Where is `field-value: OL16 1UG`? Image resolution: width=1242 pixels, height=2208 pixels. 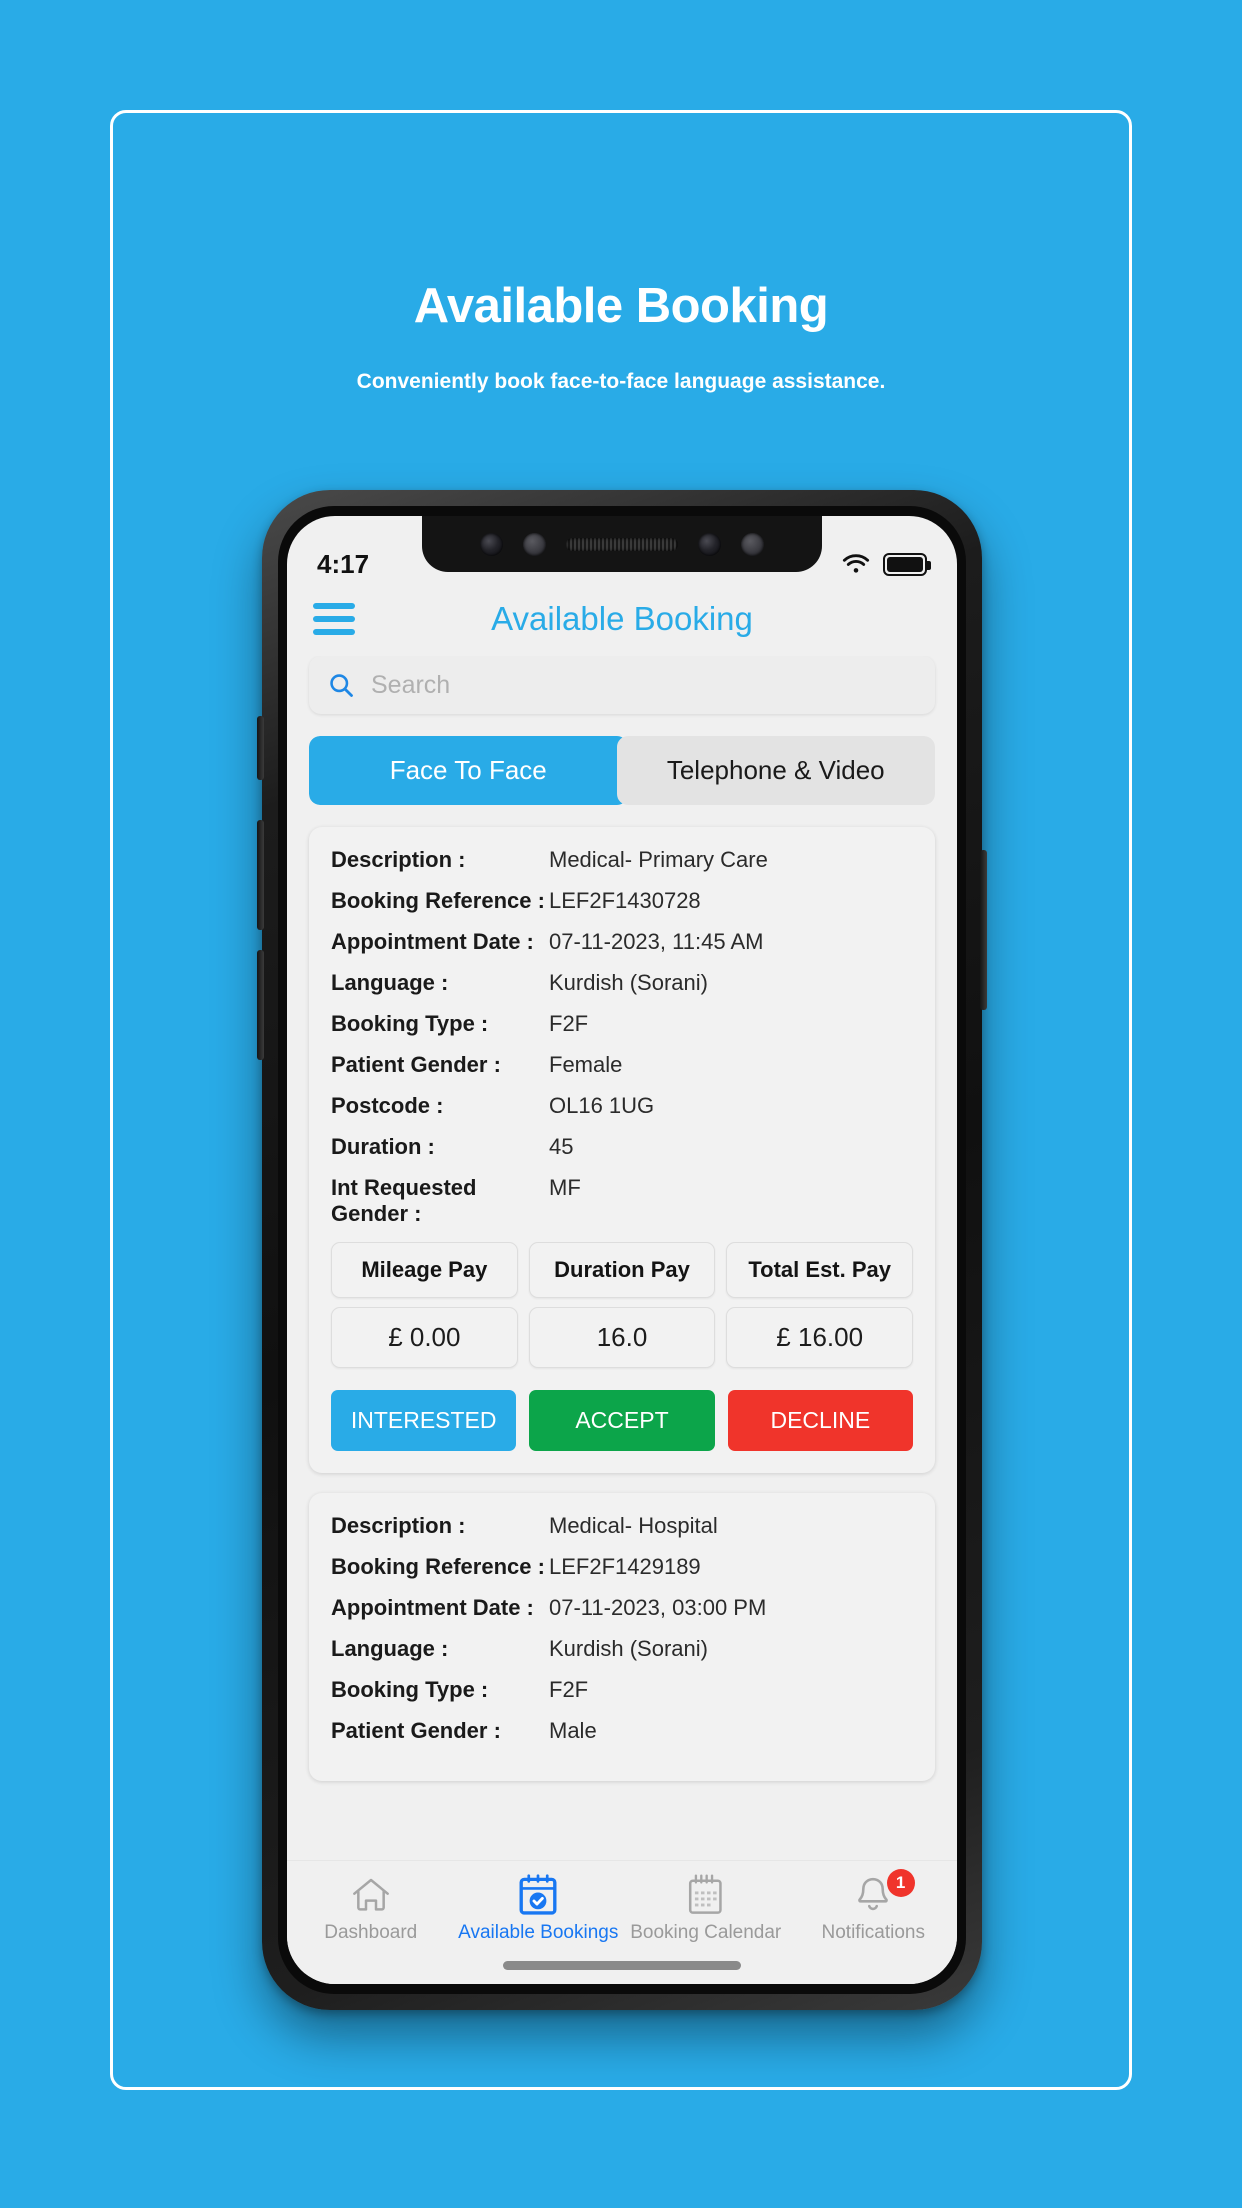
field-value: OL16 1UG is located at coordinates (602, 1105).